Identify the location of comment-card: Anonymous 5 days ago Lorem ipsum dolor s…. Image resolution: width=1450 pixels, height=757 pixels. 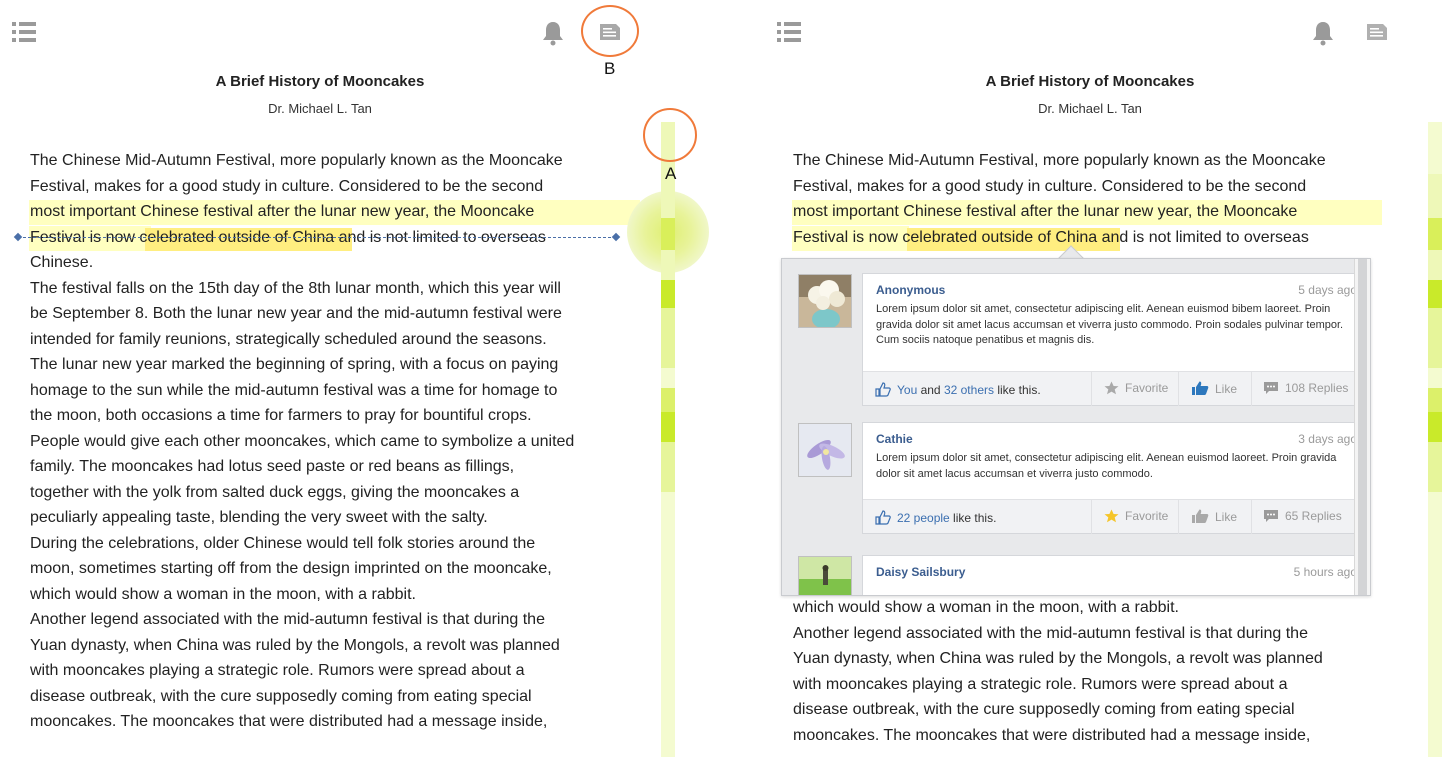
(1115, 339).